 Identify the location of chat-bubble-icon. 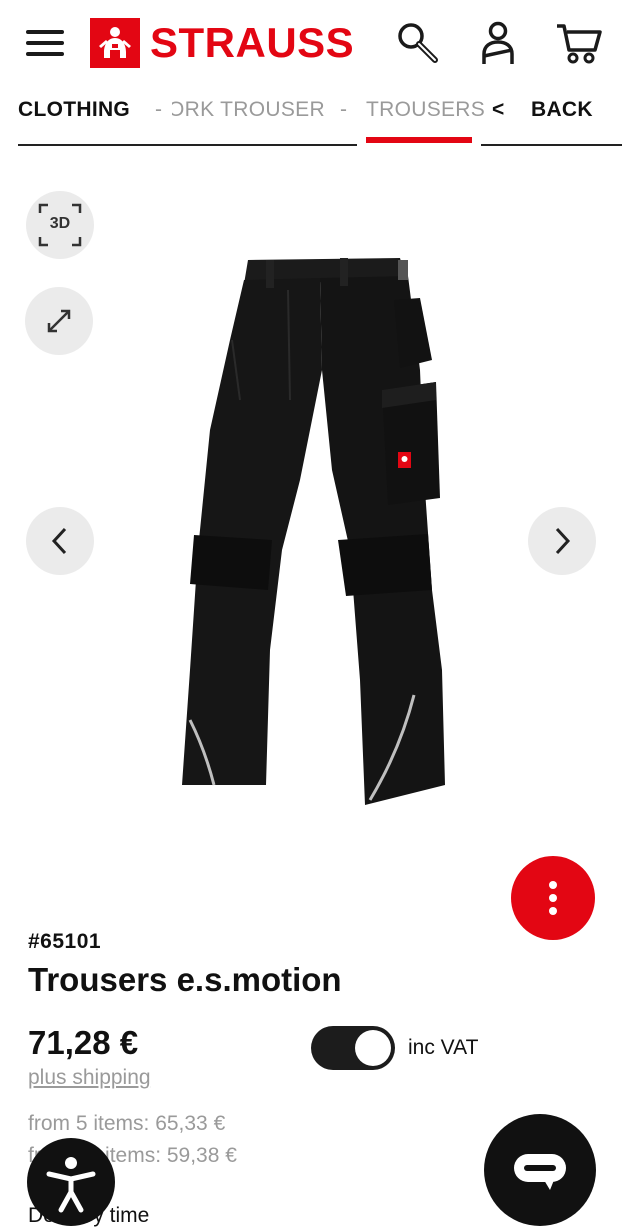
(540, 1172).